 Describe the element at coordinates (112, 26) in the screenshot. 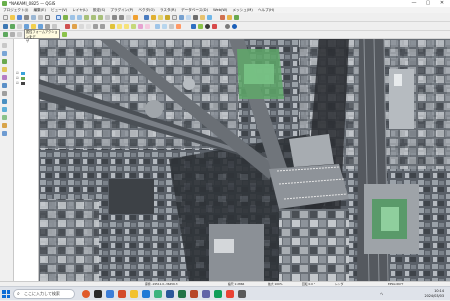

I see `label-toolbar-icon` at that location.